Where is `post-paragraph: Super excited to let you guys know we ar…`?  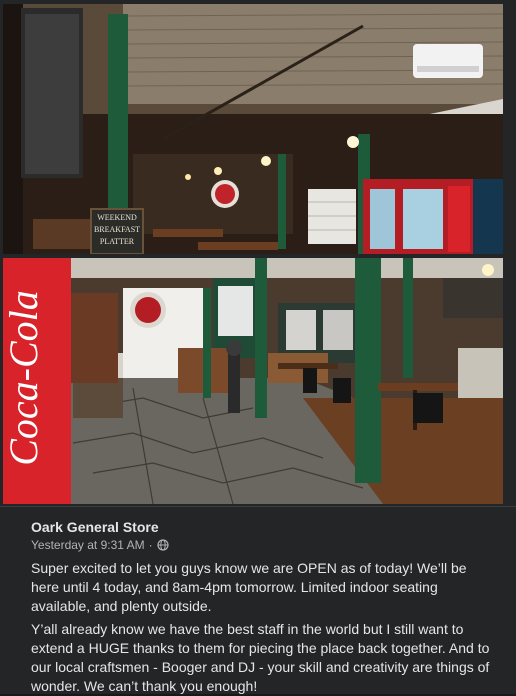
post-paragraph: Super excited to let you guys know we ar… is located at coordinates (249, 587).